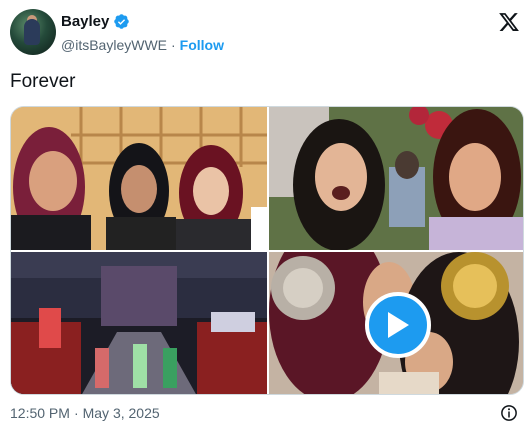  I want to click on avatar-figure, so click(32, 32).